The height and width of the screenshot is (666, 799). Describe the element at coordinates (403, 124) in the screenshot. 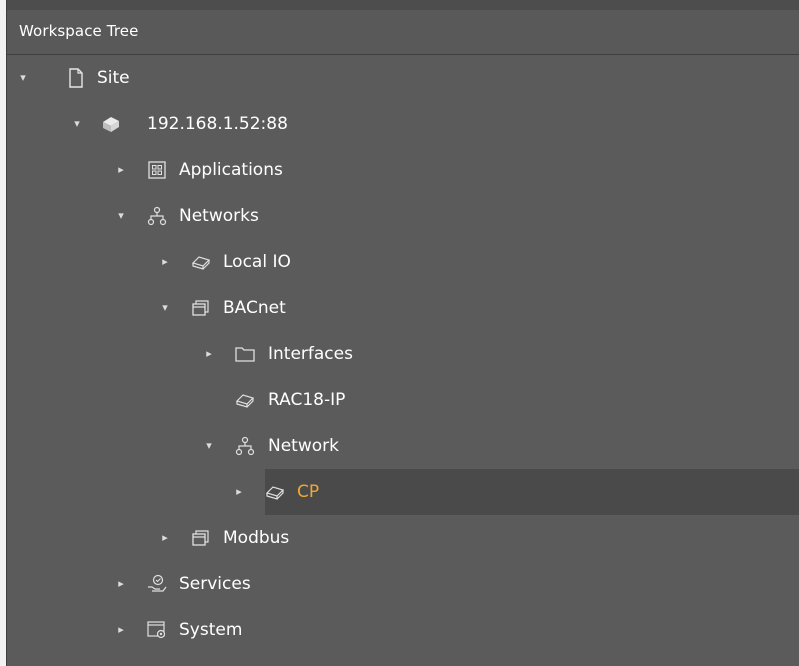

I see `tree-item-host: ▾ 192.168.1.52:88` at that location.